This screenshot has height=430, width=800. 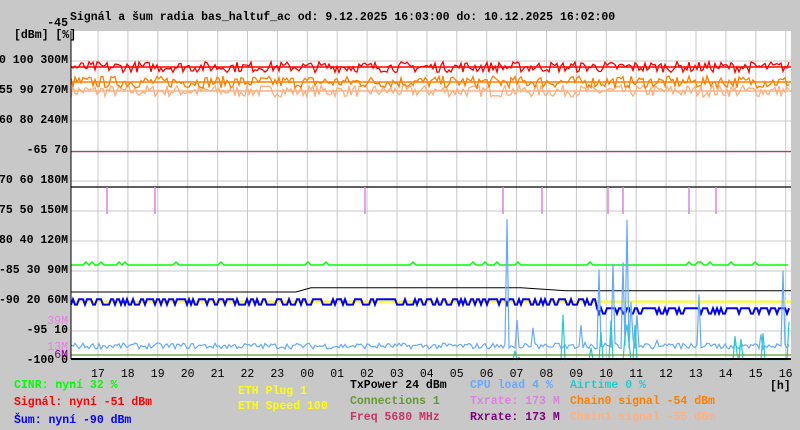 I want to click on x-tick-label: 12, so click(x=666, y=374).